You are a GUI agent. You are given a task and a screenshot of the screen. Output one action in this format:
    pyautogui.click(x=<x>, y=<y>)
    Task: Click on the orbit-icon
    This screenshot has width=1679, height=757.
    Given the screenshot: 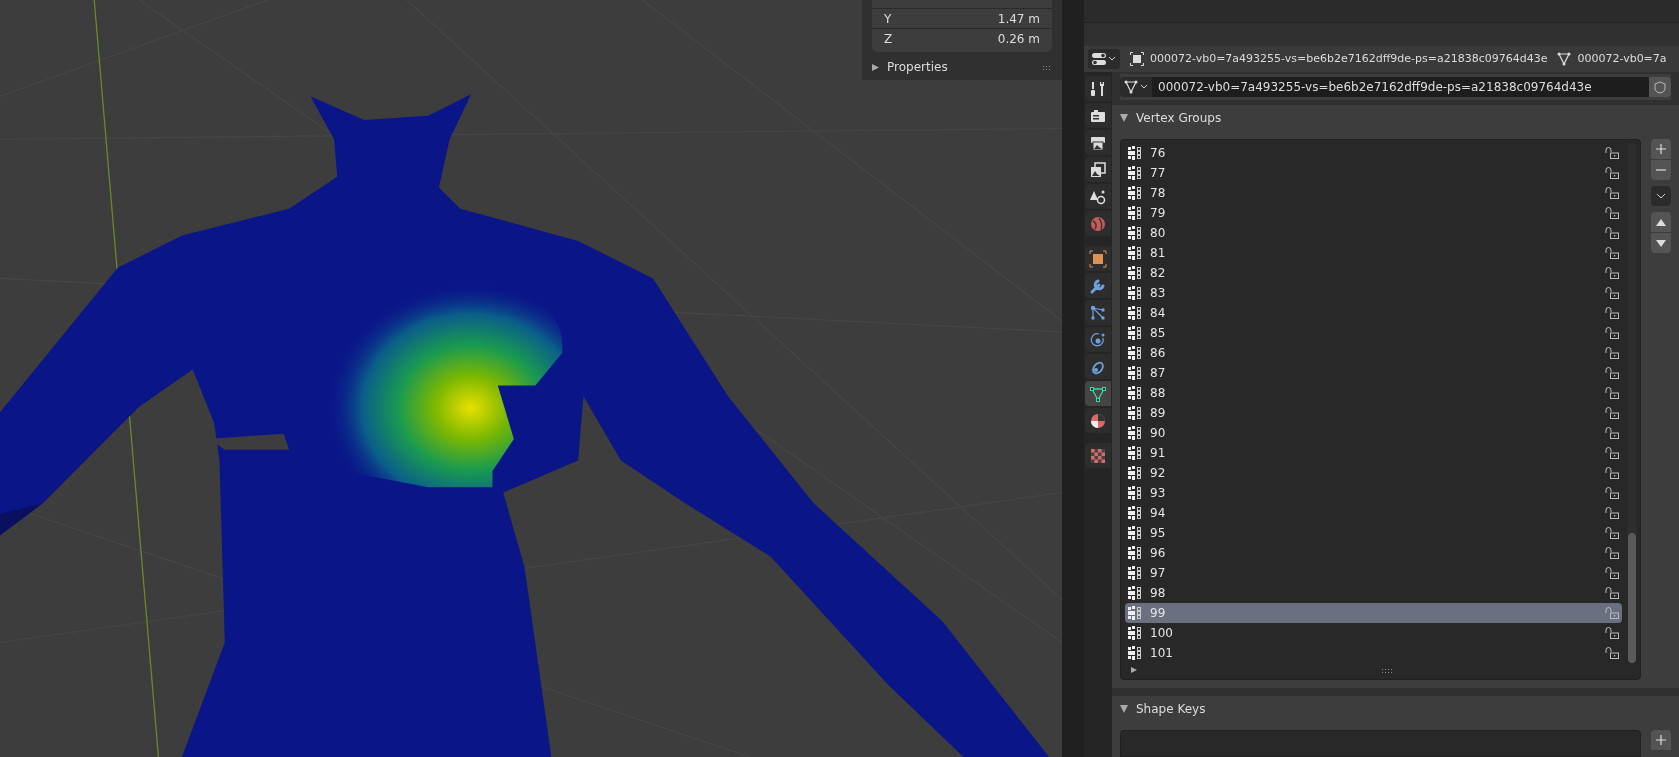 What is the action you would take?
    pyautogui.click(x=1098, y=339)
    